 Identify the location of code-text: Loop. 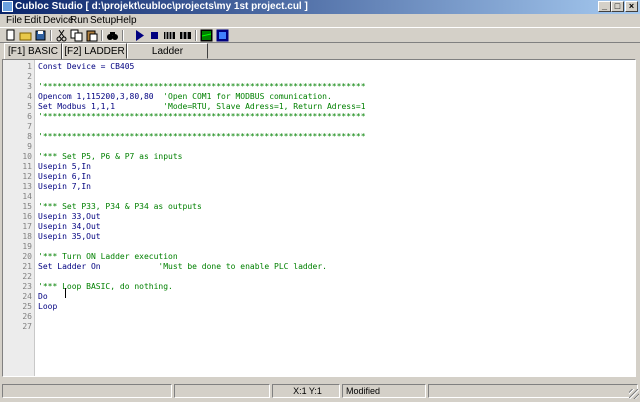
(47, 307).